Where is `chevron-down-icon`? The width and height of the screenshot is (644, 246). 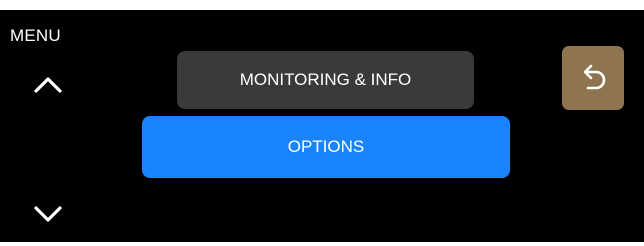
chevron-down-icon is located at coordinates (48, 215).